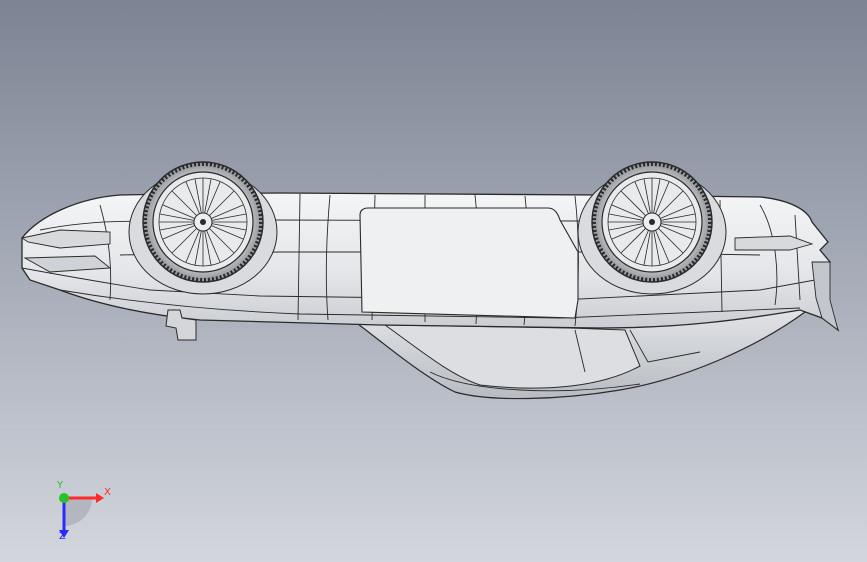 The image size is (867, 562). I want to click on x-axis-label: X, so click(107, 492).